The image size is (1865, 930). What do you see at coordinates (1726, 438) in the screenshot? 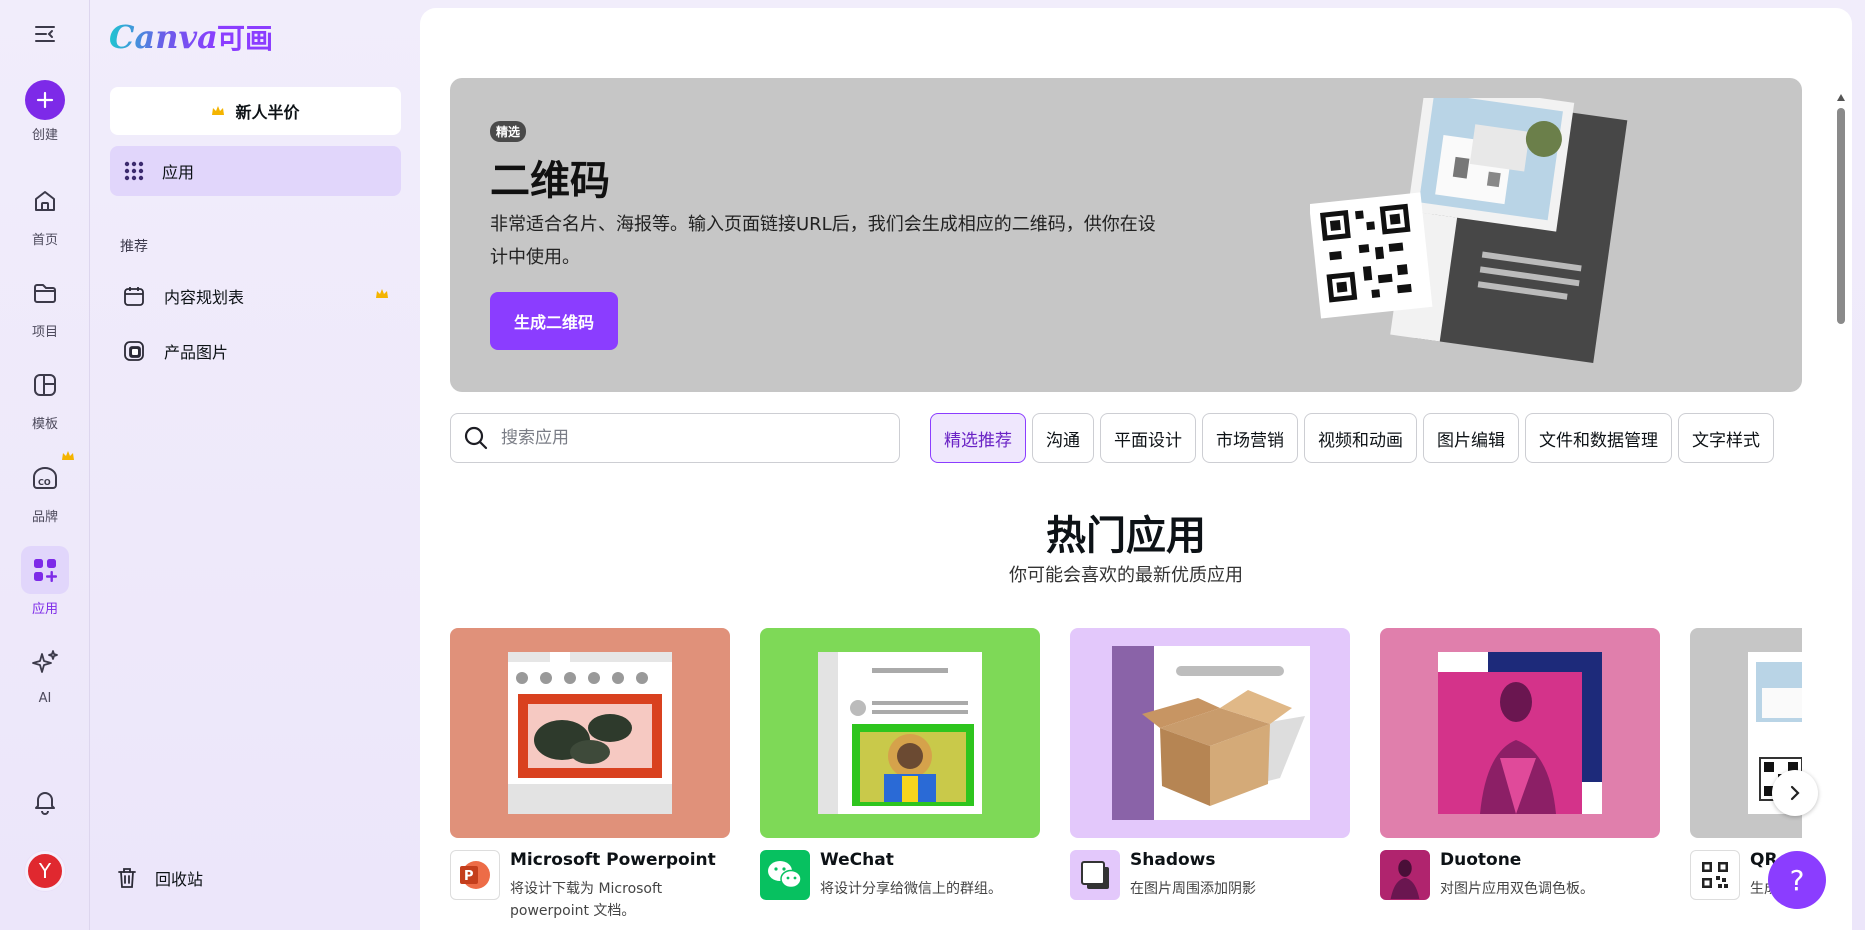
I see `chip-text-styles: 文字样式` at bounding box center [1726, 438].